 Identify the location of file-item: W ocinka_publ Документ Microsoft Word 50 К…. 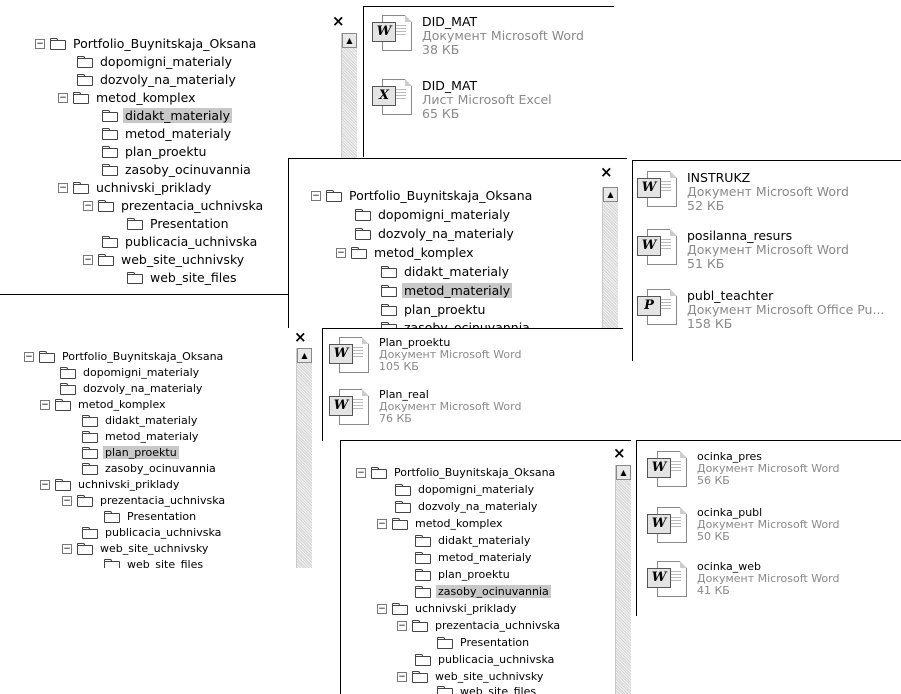
(743, 524).